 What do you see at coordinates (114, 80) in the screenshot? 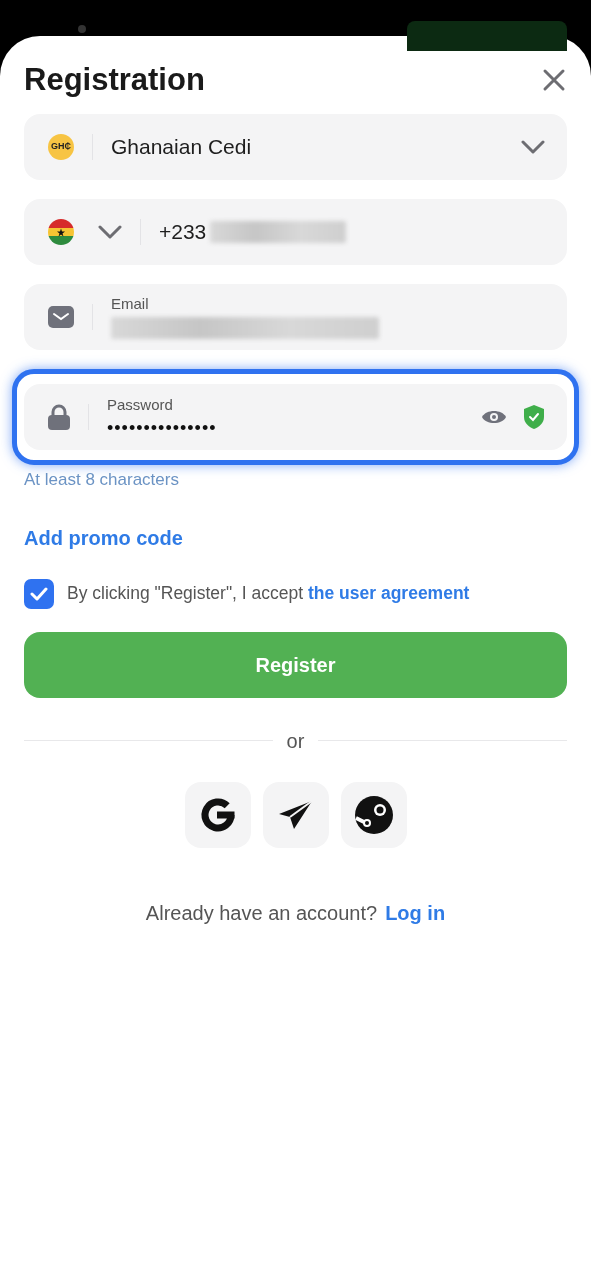
I see `dialog-title: Registration` at bounding box center [114, 80].